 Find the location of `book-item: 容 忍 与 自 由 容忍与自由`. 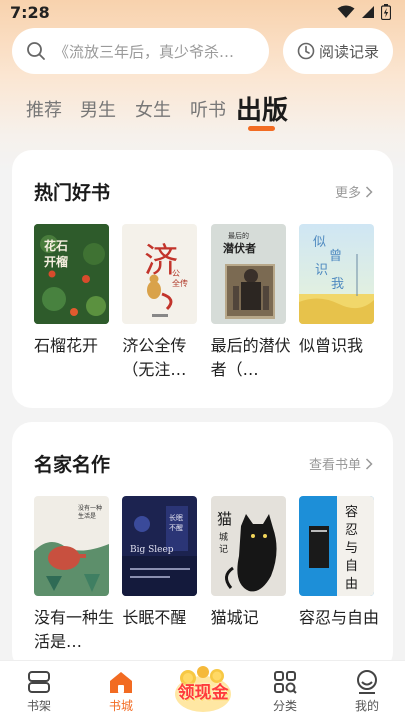

book-item: 容 忍 与 自 由 容忍与自由 is located at coordinates (338, 575).